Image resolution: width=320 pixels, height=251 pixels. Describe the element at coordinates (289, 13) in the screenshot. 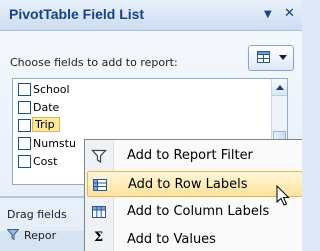

I see `close-icon: ✕` at that location.